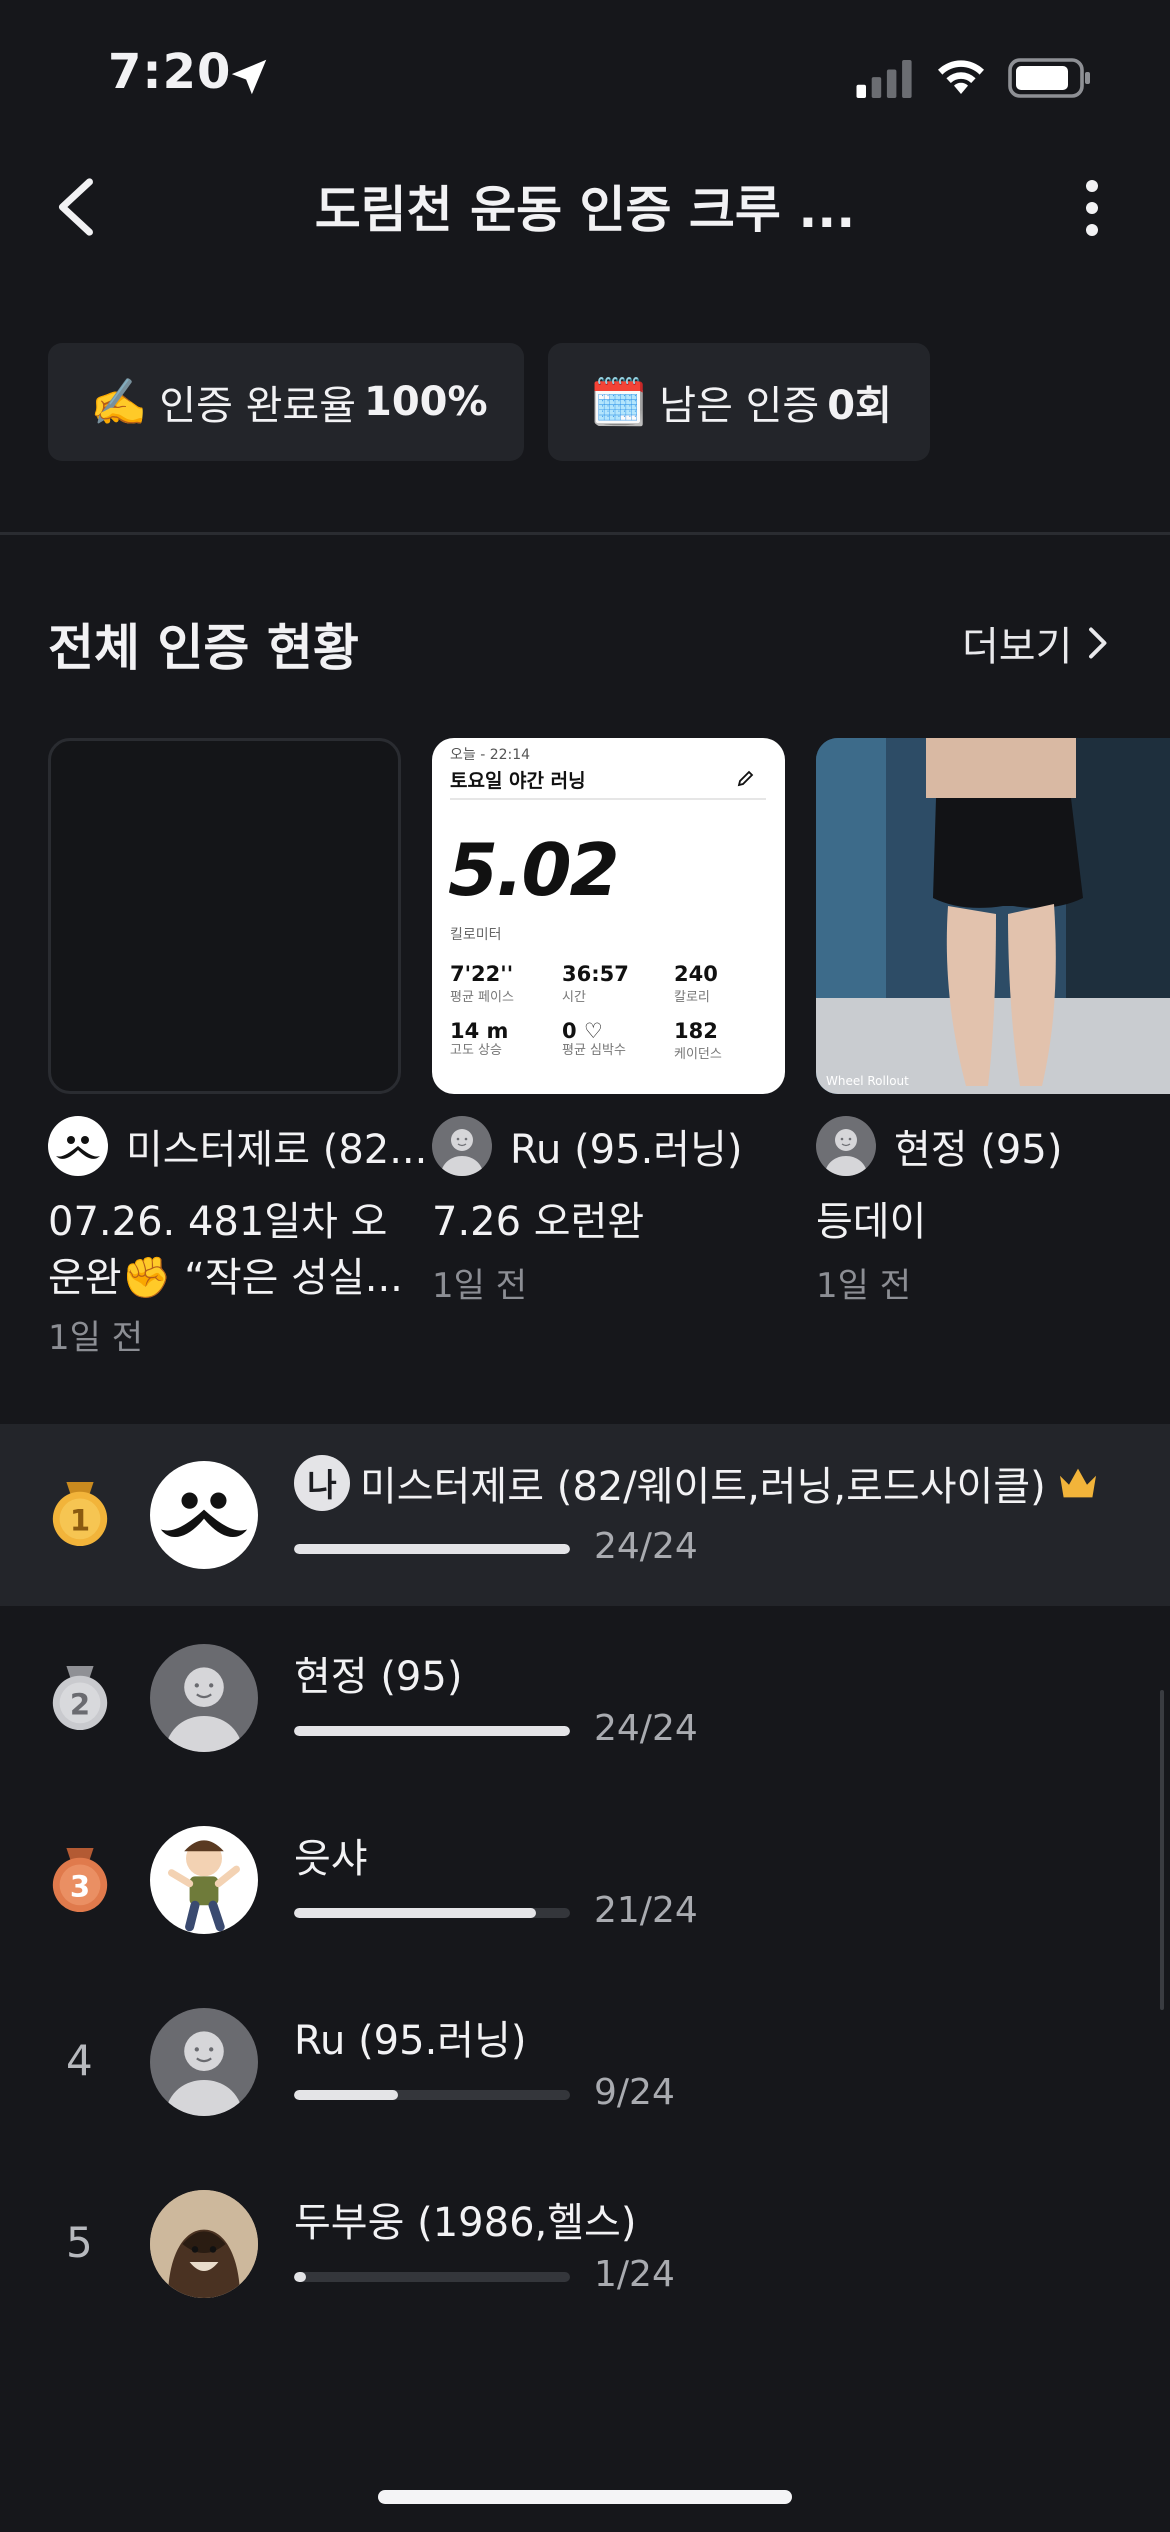 The image size is (1170, 2532). I want to click on workout-date: 오늘 - 22:14, so click(490, 755).